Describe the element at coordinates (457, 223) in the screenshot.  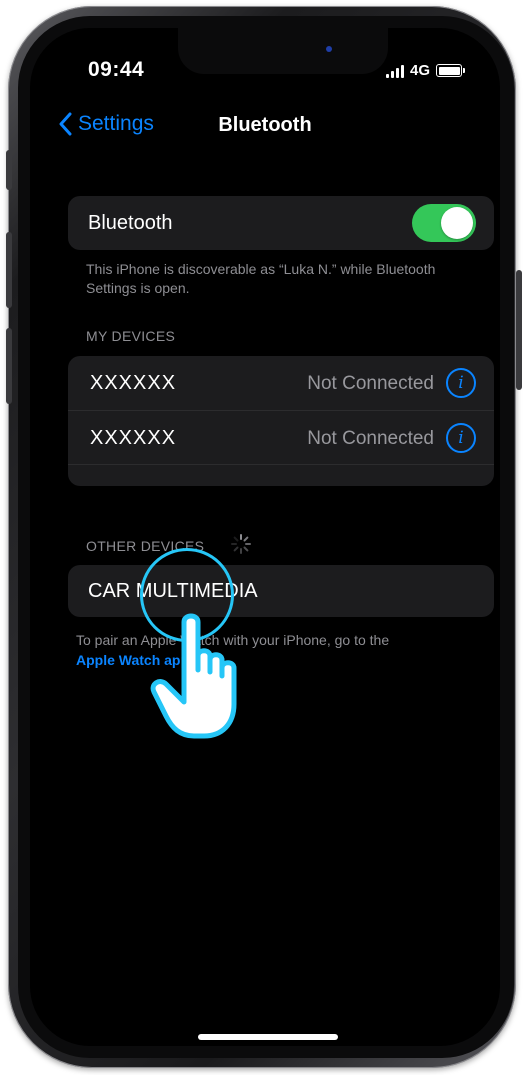
I see `toggle-knob` at that location.